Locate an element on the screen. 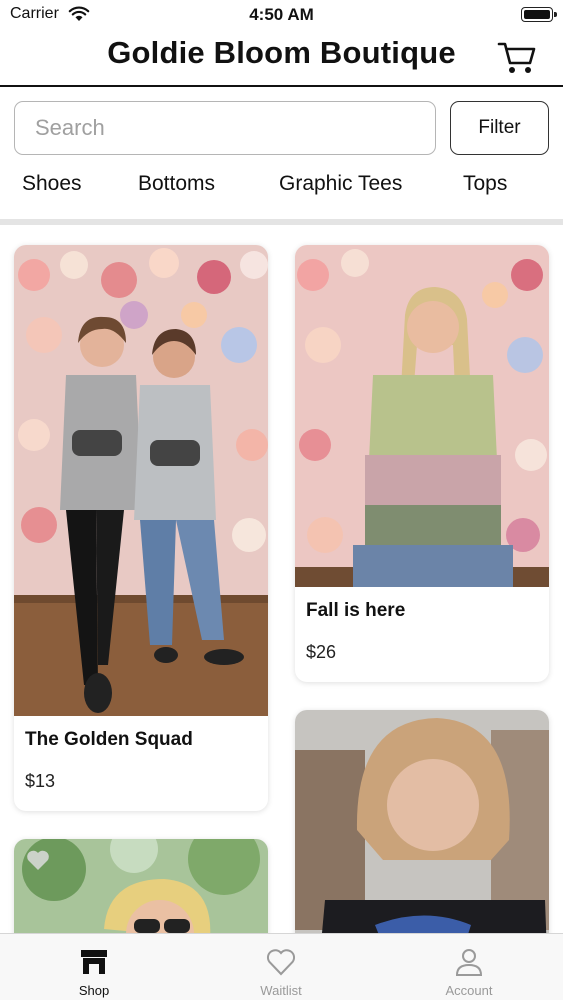 The width and height of the screenshot is (563, 1000). category-bottoms: Bottoms is located at coordinates (176, 184).